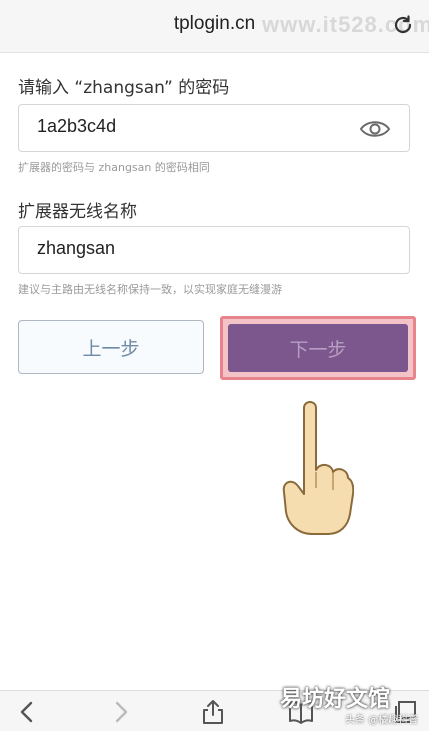 Image resolution: width=429 pixels, height=731 pixels. Describe the element at coordinates (197, 126) in the screenshot. I see `password-input` at that location.